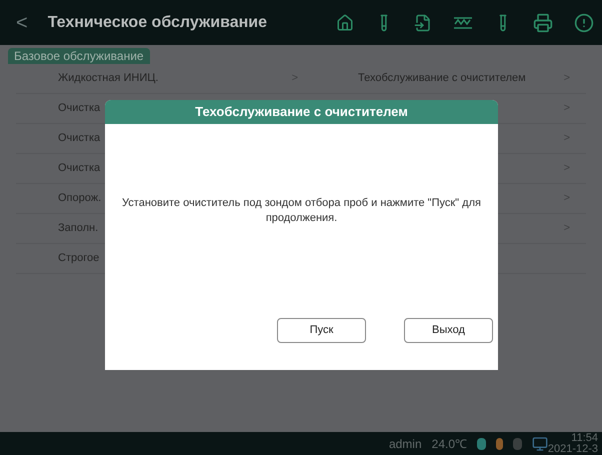 The image size is (602, 455). Describe the element at coordinates (423, 23) in the screenshot. I see `document-icon` at that location.